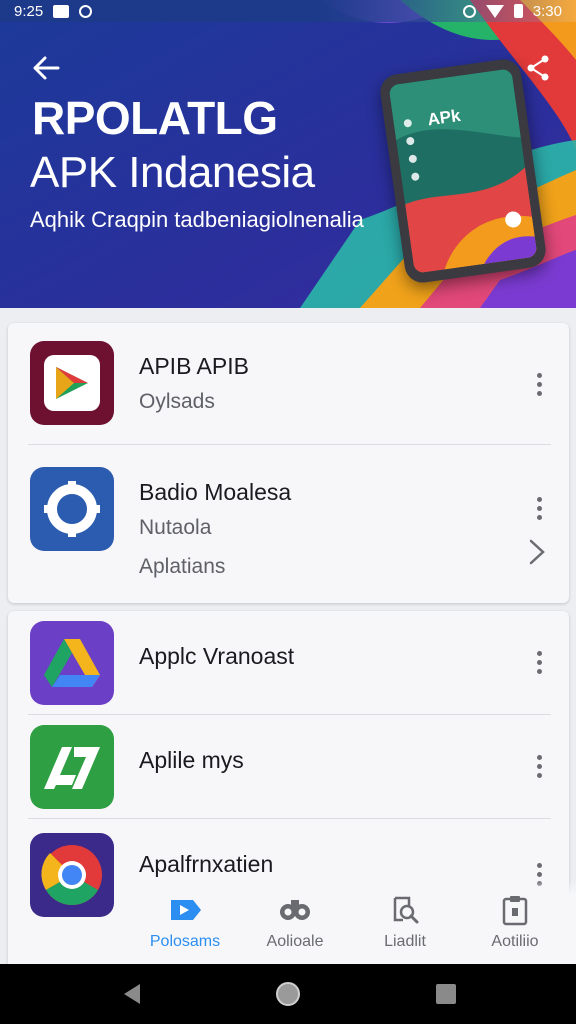 The height and width of the screenshot is (1024, 576). Describe the element at coordinates (185, 941) in the screenshot. I see `tab-label: Polosams` at that location.